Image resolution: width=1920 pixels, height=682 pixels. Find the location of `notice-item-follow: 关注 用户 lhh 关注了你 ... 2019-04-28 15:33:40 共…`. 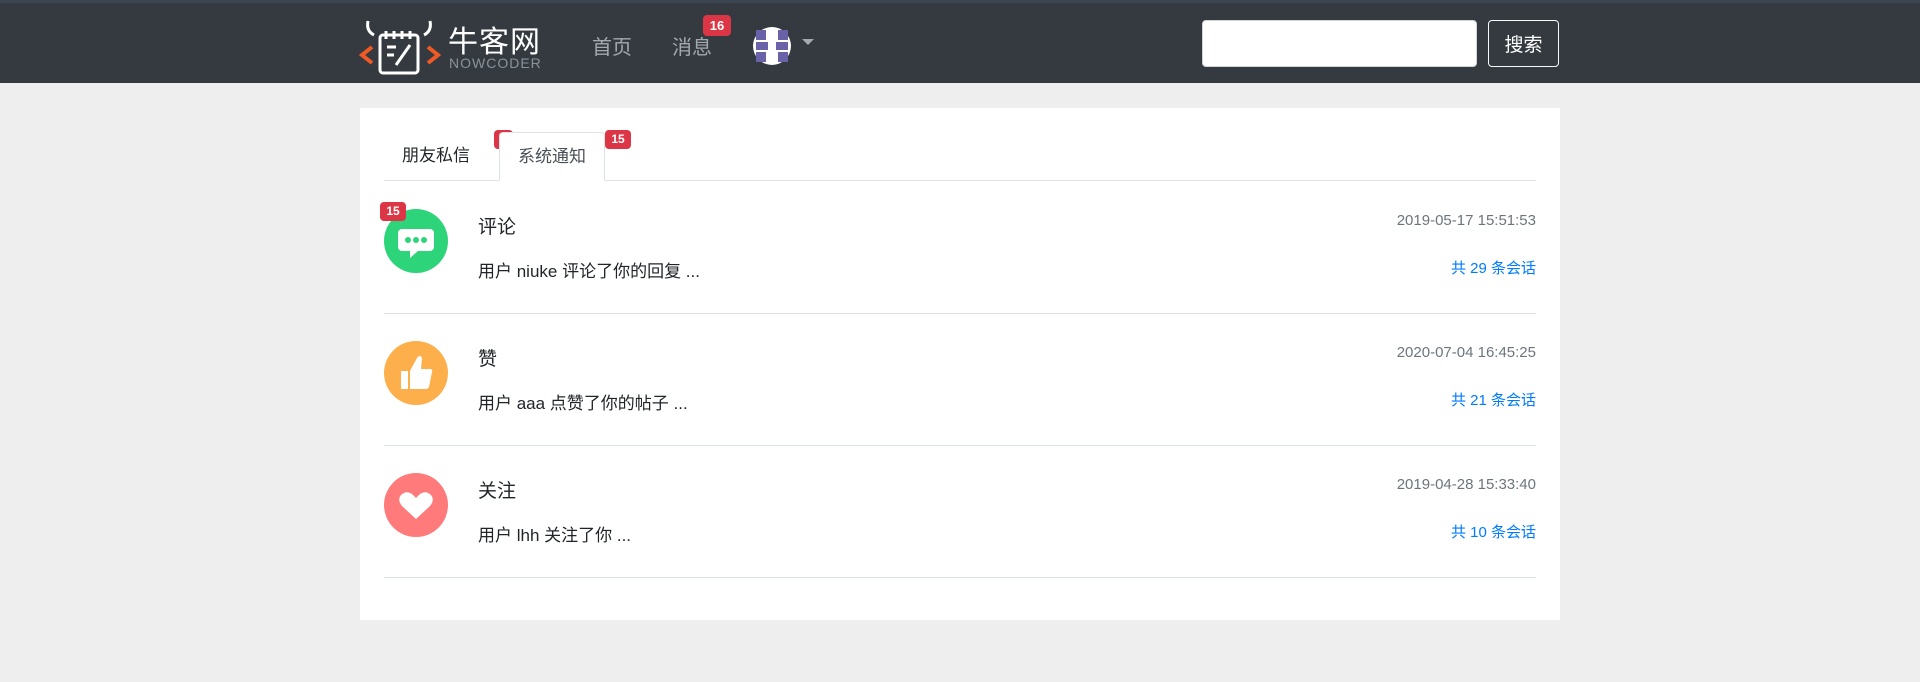

notice-item-follow: 关注 用户 lhh 关注了你 ... 2019-04-28 15:33:40 共… is located at coordinates (960, 511).